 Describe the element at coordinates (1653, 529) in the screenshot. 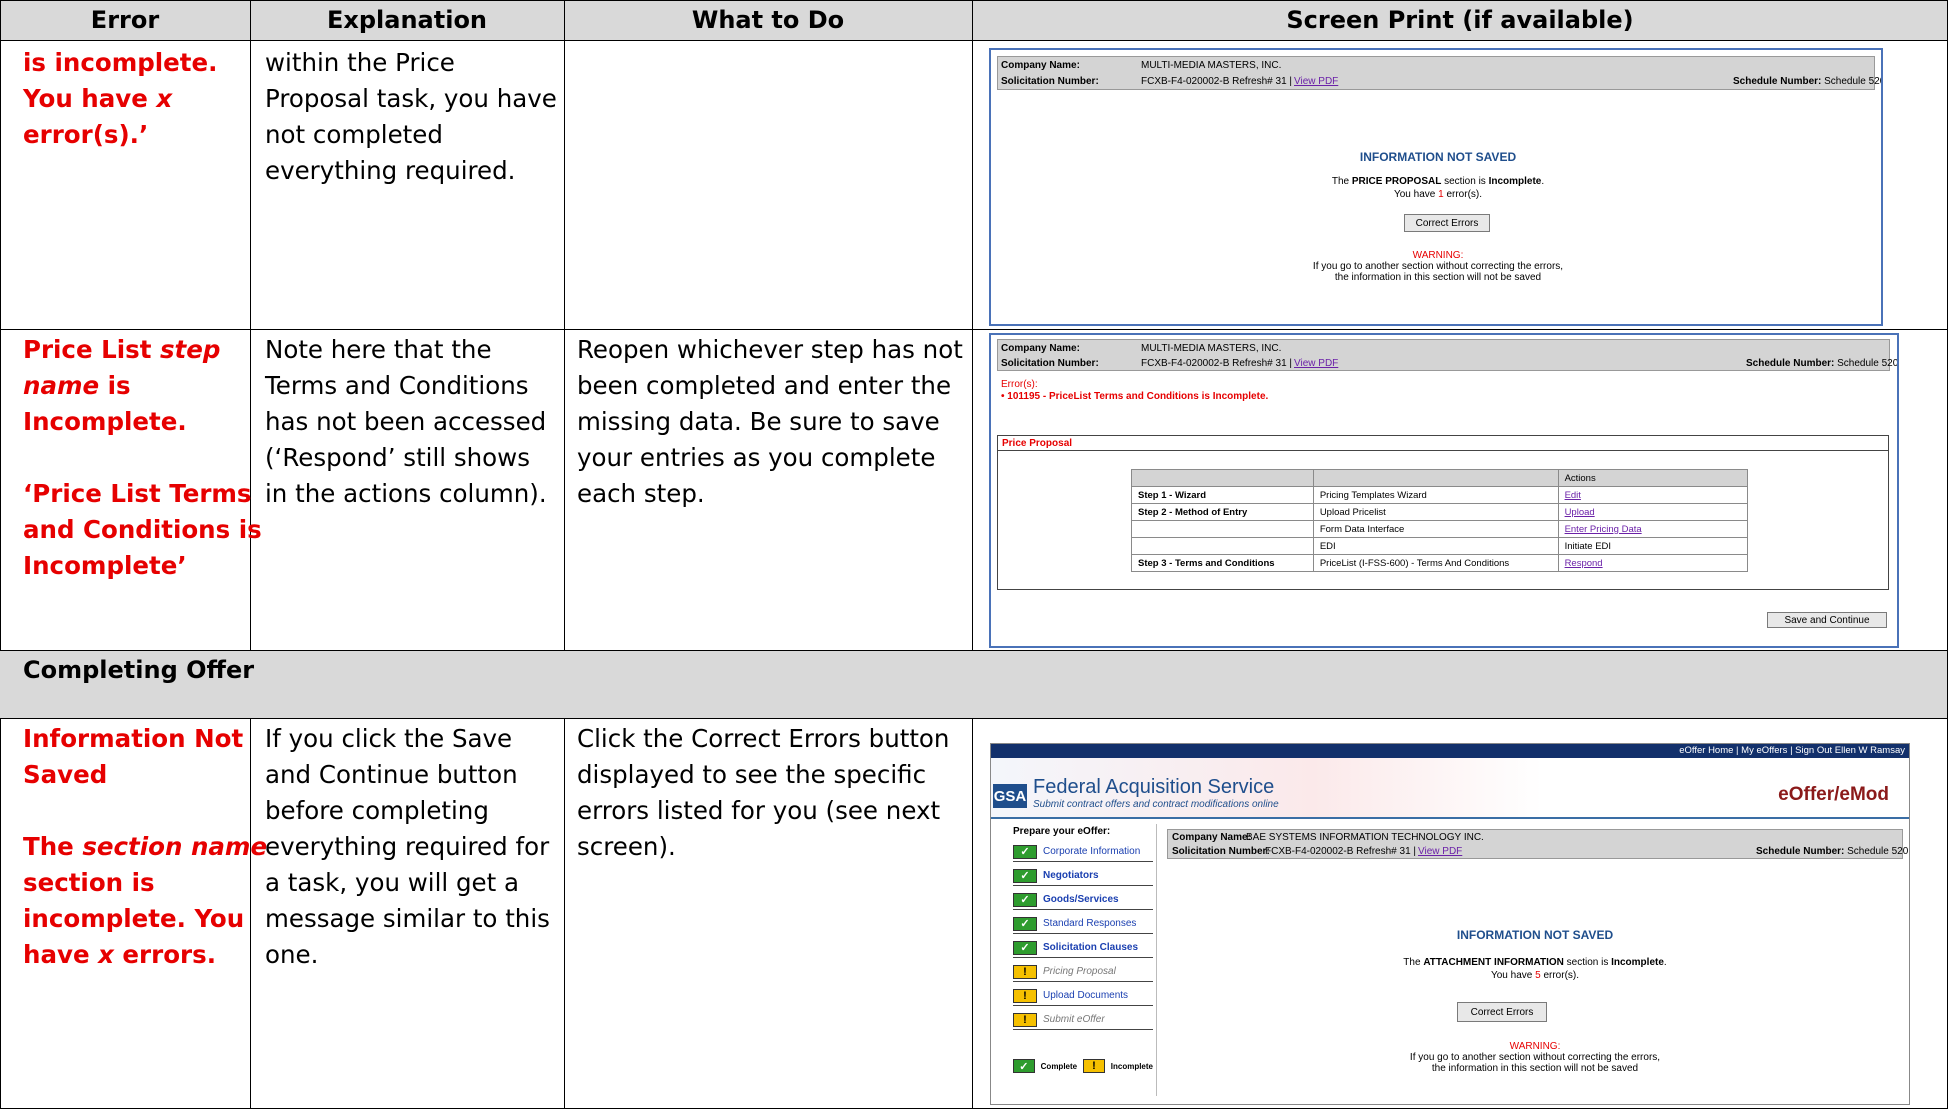

I see `enter-pricing-data-link: Enter Pricing Data` at that location.